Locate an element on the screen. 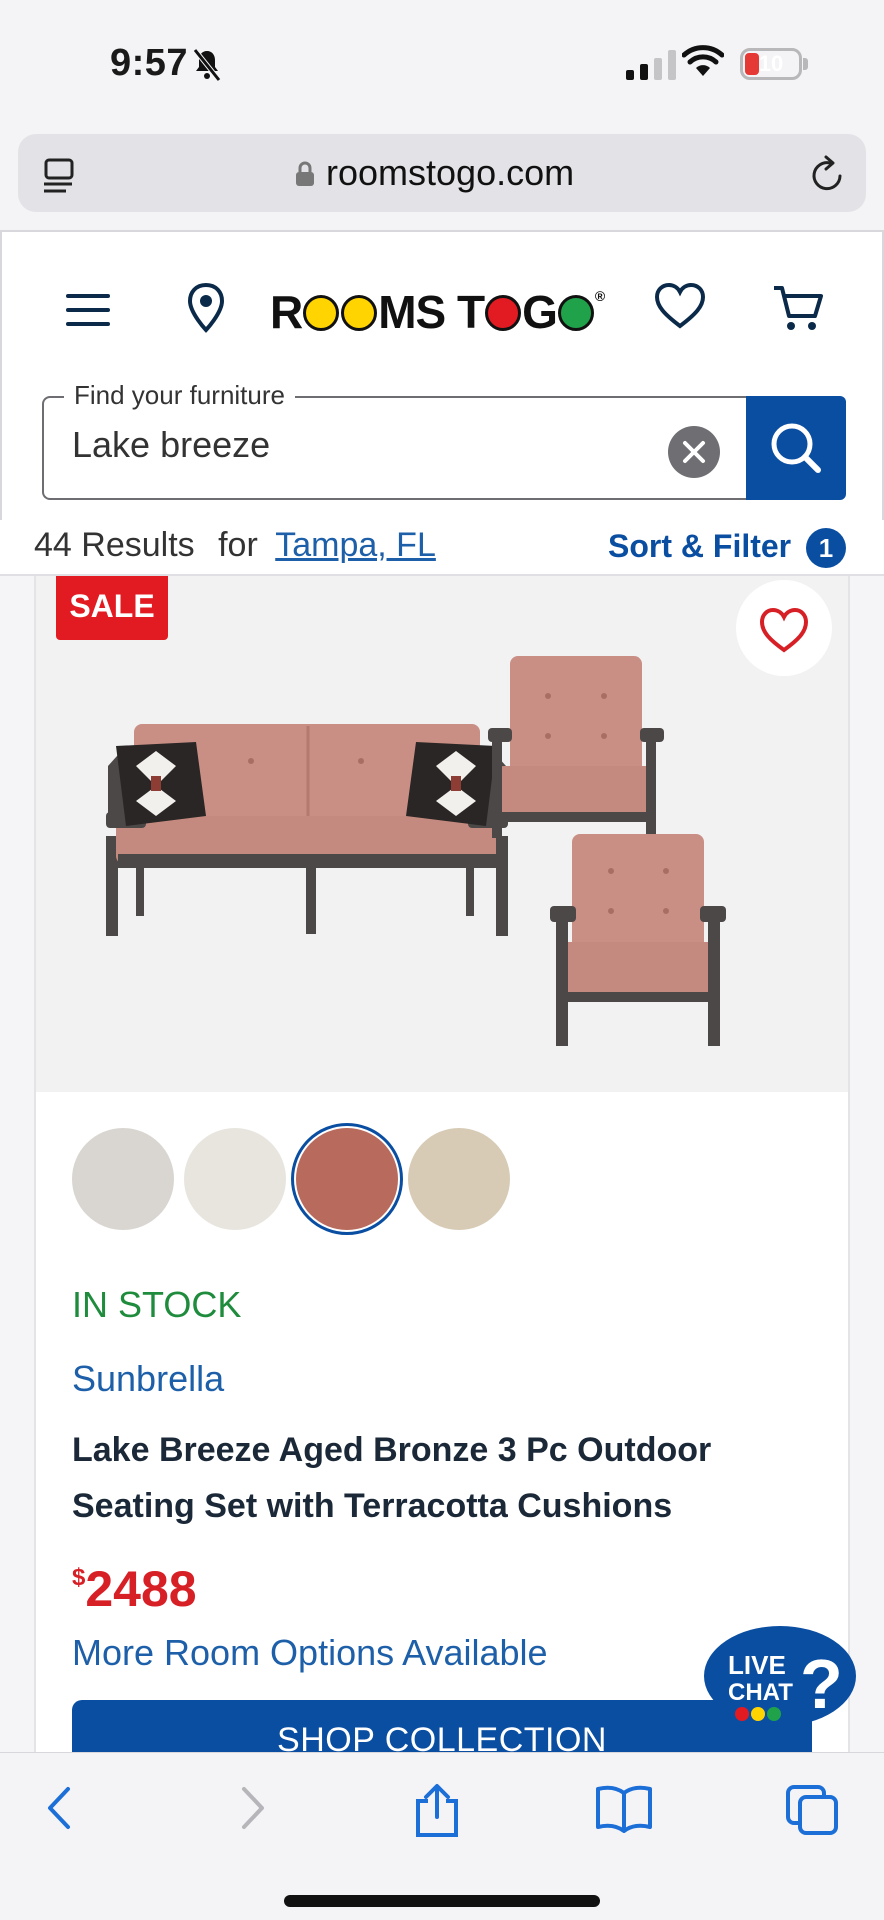 This screenshot has height=1920, width=884. status-bar: 9:57 10 is located at coordinates (442, 65).